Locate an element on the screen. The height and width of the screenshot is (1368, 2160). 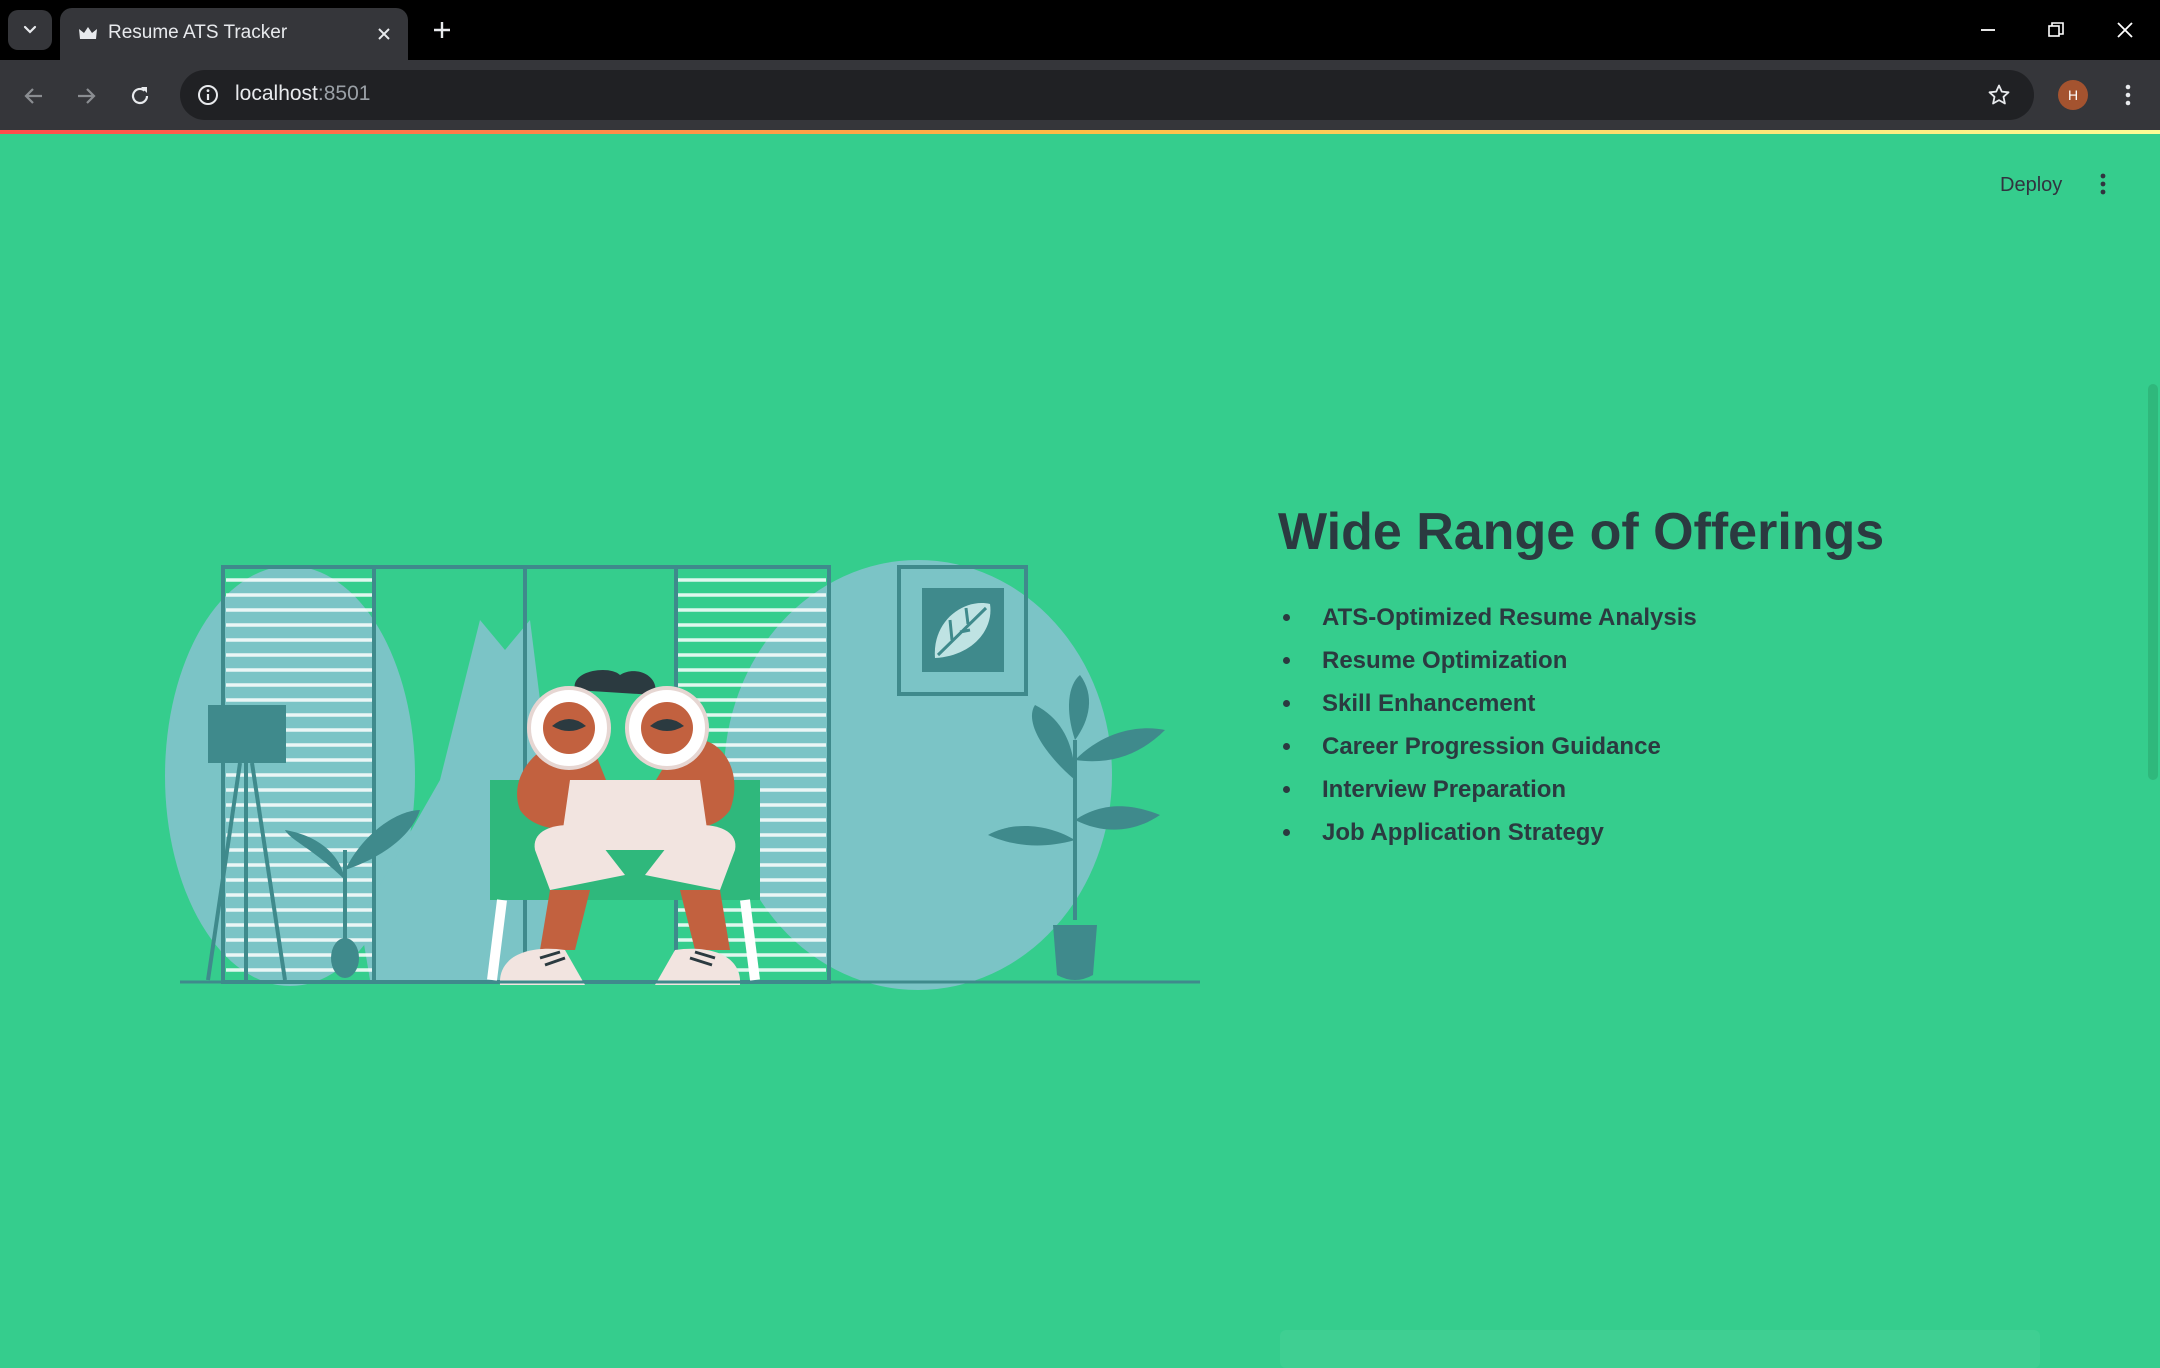
browser-toolbar: localhost:8501 H is located at coordinates (1080, 95).